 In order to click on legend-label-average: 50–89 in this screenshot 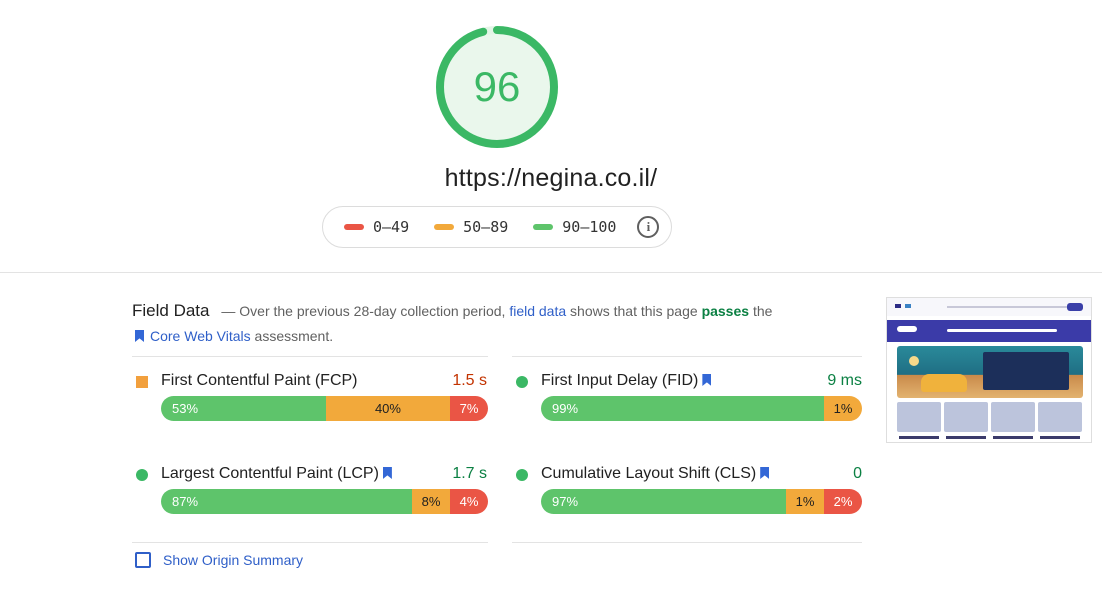, I will do `click(486, 227)`.